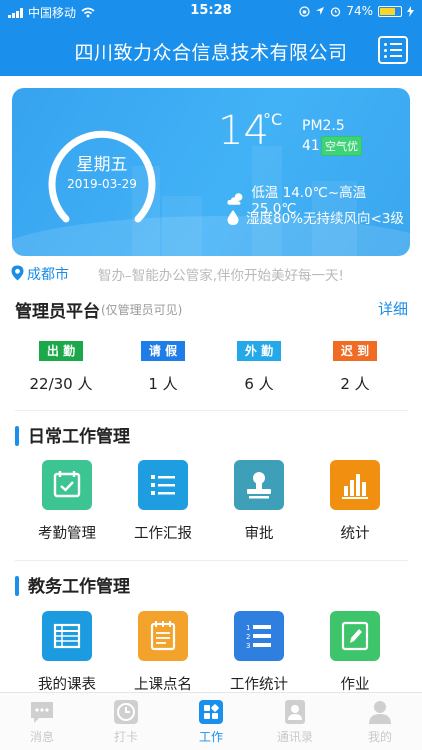 This screenshot has width=422, height=750. I want to click on tile-statistics: 统计, so click(355, 501).